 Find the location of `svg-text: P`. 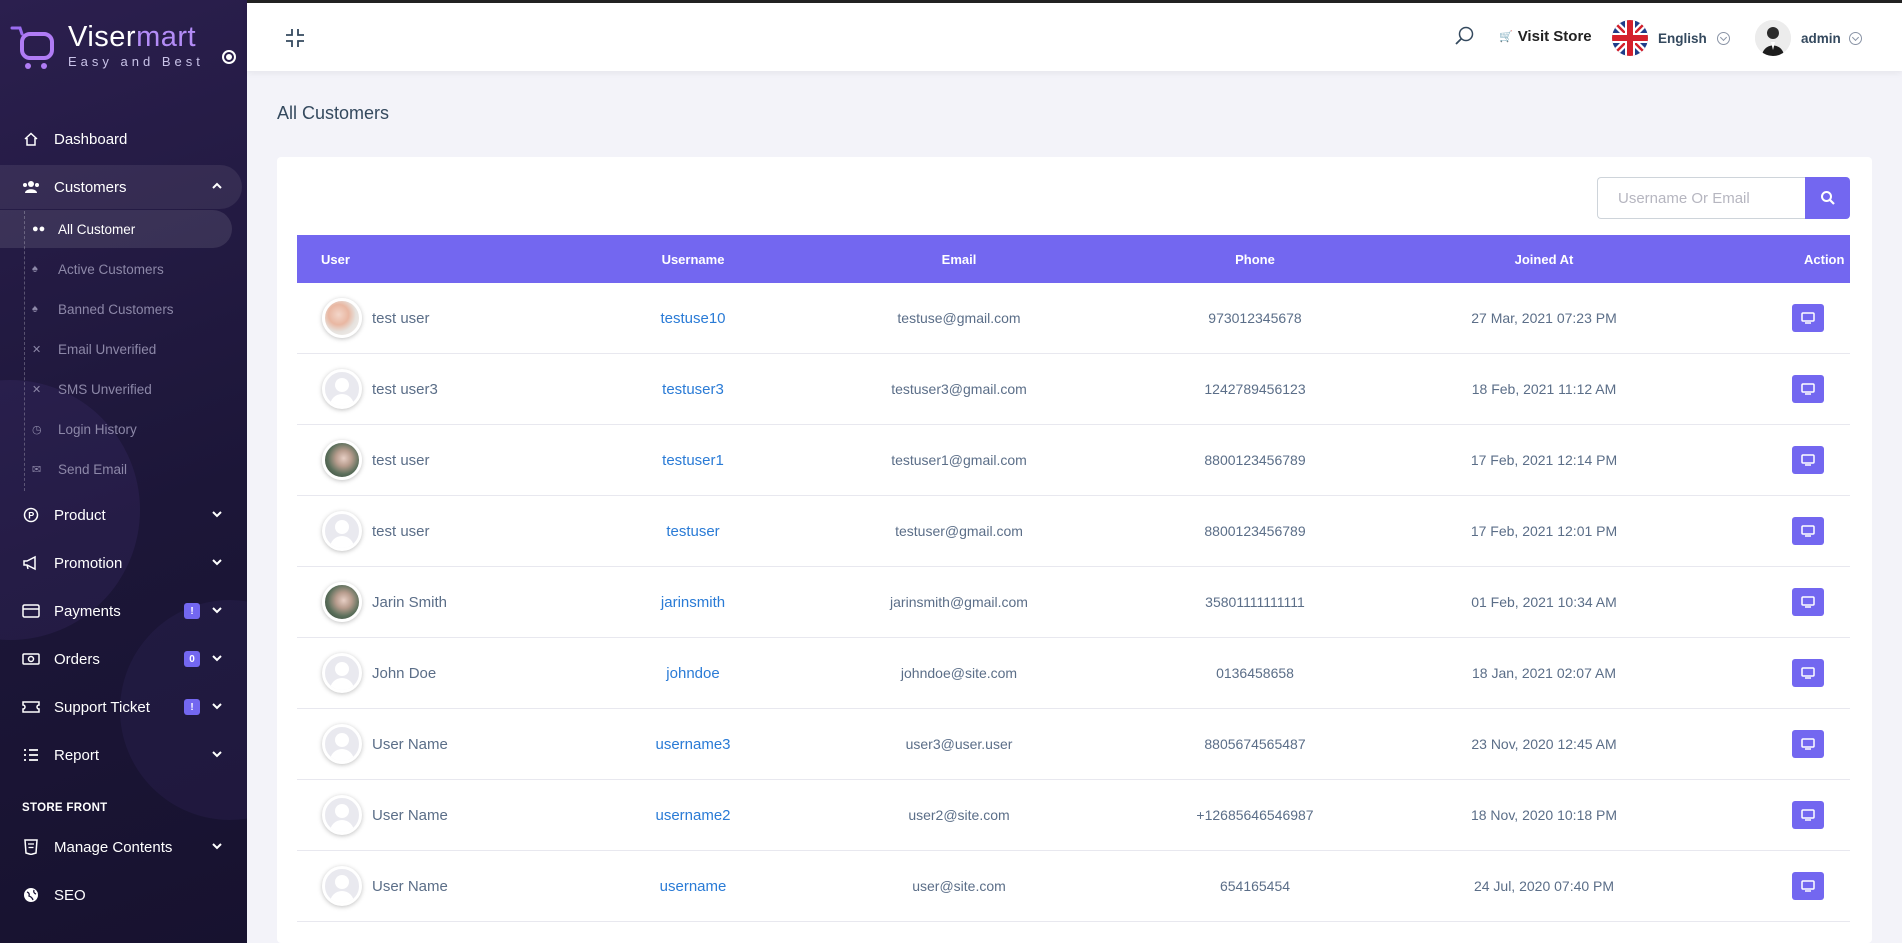

svg-text: P is located at coordinates (31, 516).